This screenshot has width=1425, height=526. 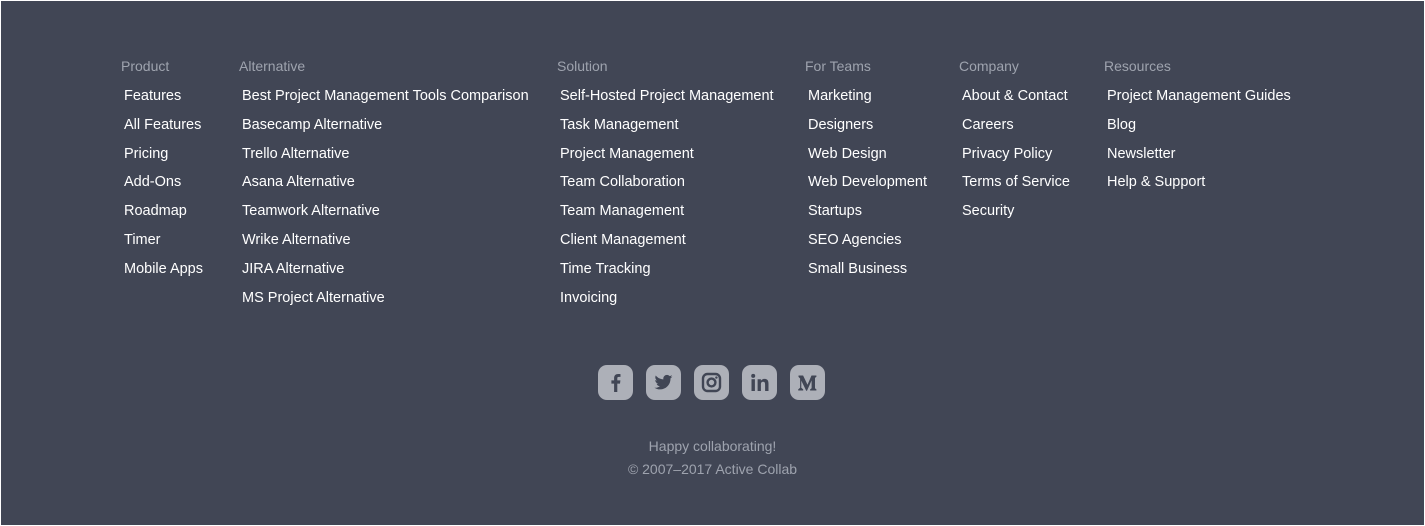 I want to click on footer-link-project-management: Project Management, so click(x=667, y=159).